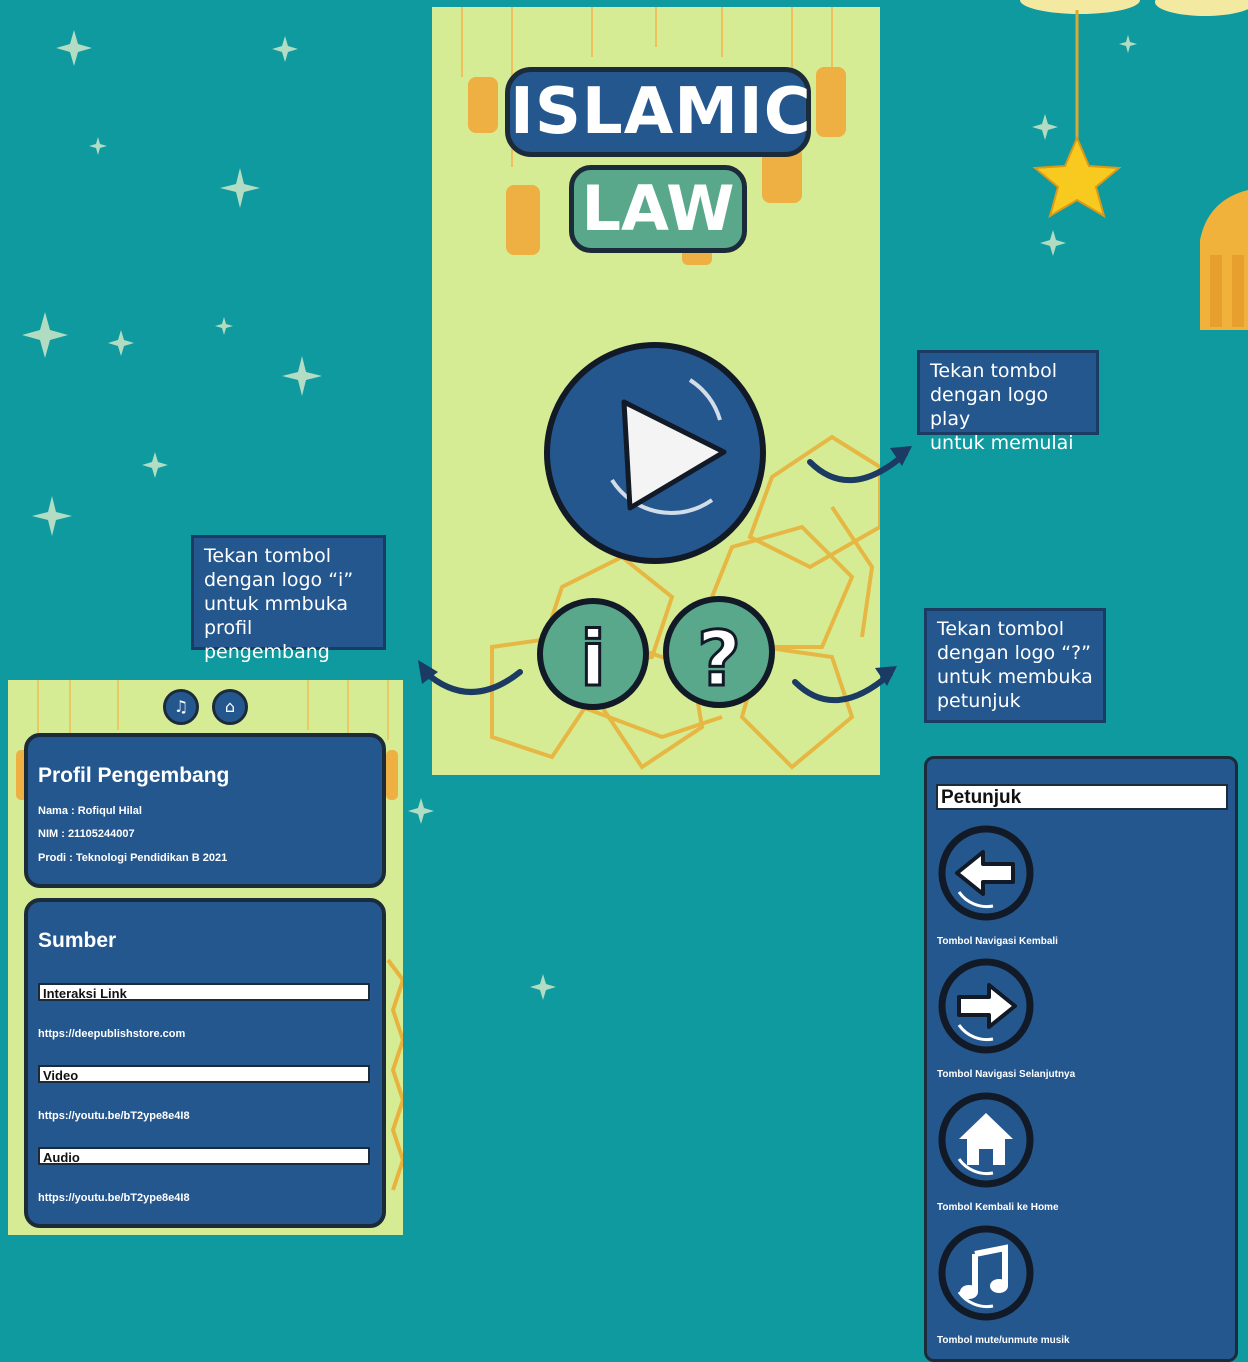 The height and width of the screenshot is (1362, 1248). I want to click on home-button: ⌂, so click(230, 707).